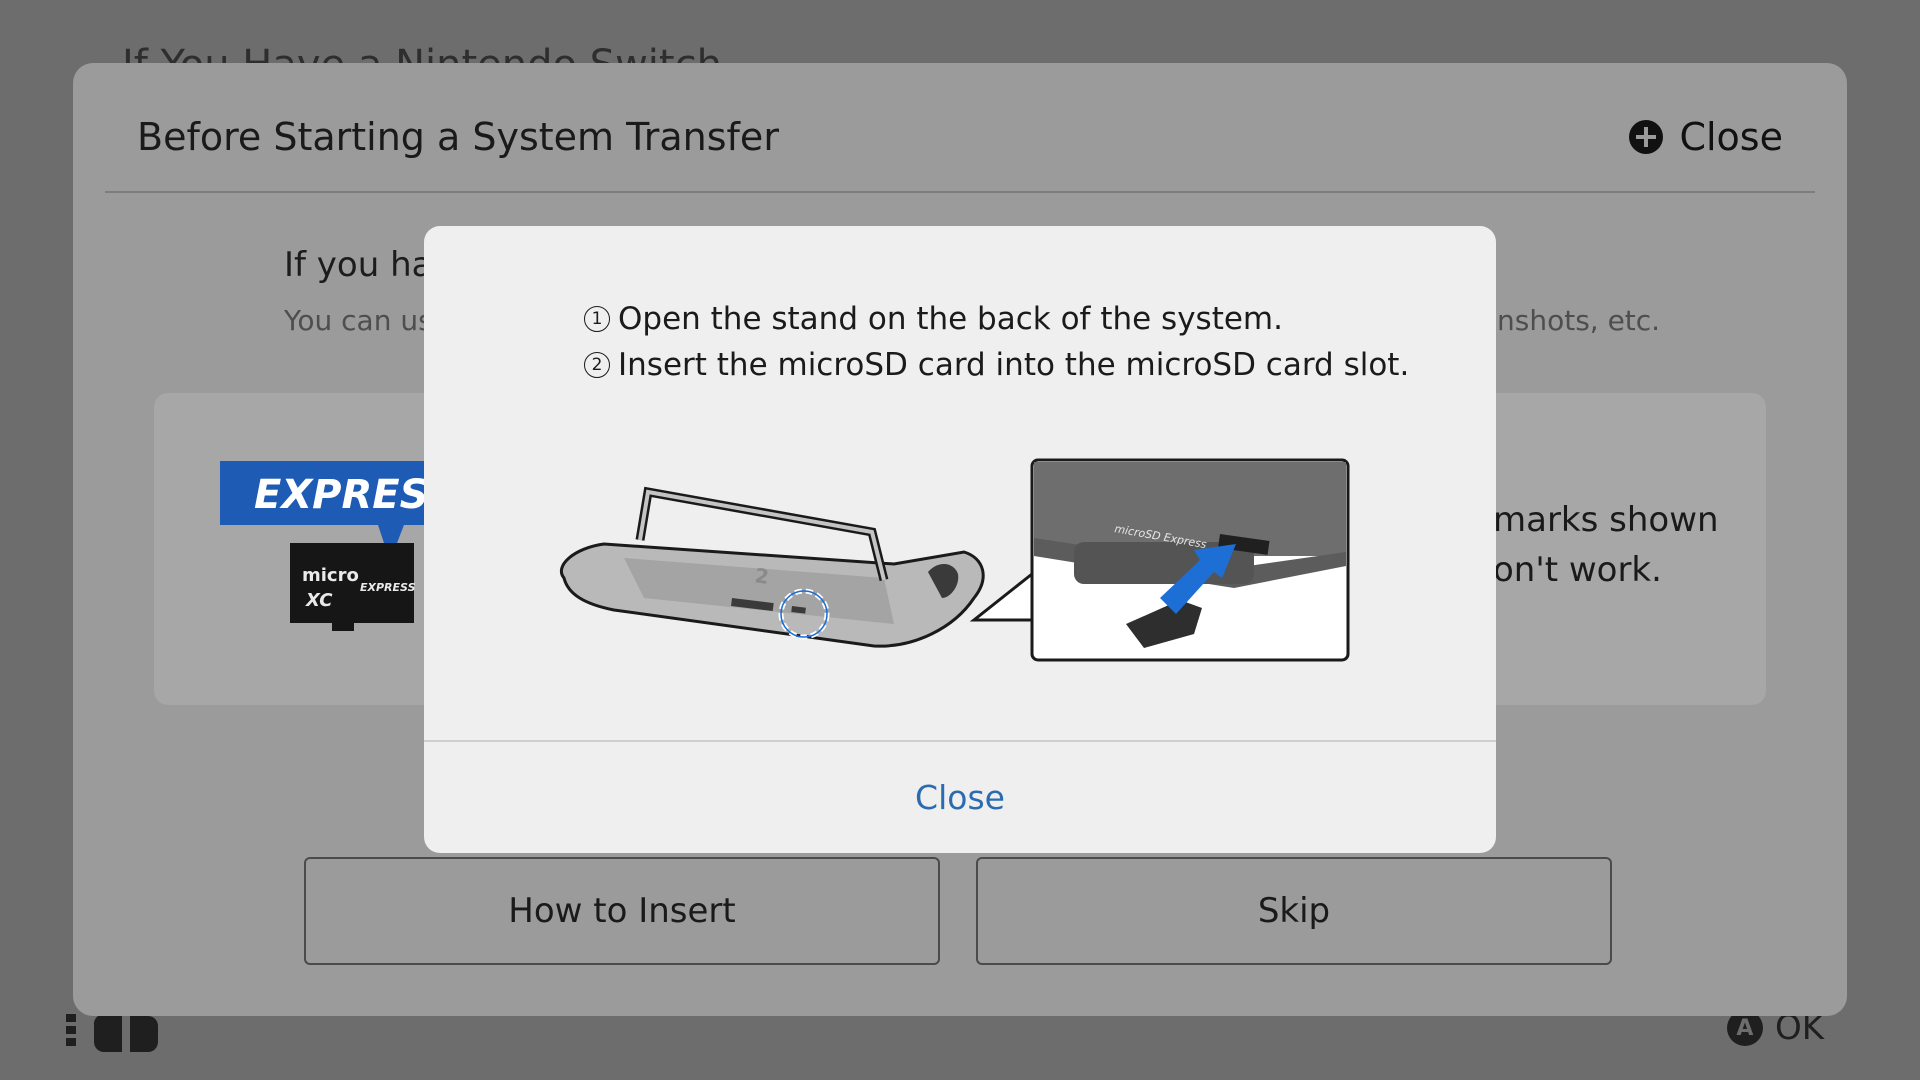 The width and height of the screenshot is (1920, 1080). Describe the element at coordinates (1646, 137) in the screenshot. I see `plus-button-icon` at that location.